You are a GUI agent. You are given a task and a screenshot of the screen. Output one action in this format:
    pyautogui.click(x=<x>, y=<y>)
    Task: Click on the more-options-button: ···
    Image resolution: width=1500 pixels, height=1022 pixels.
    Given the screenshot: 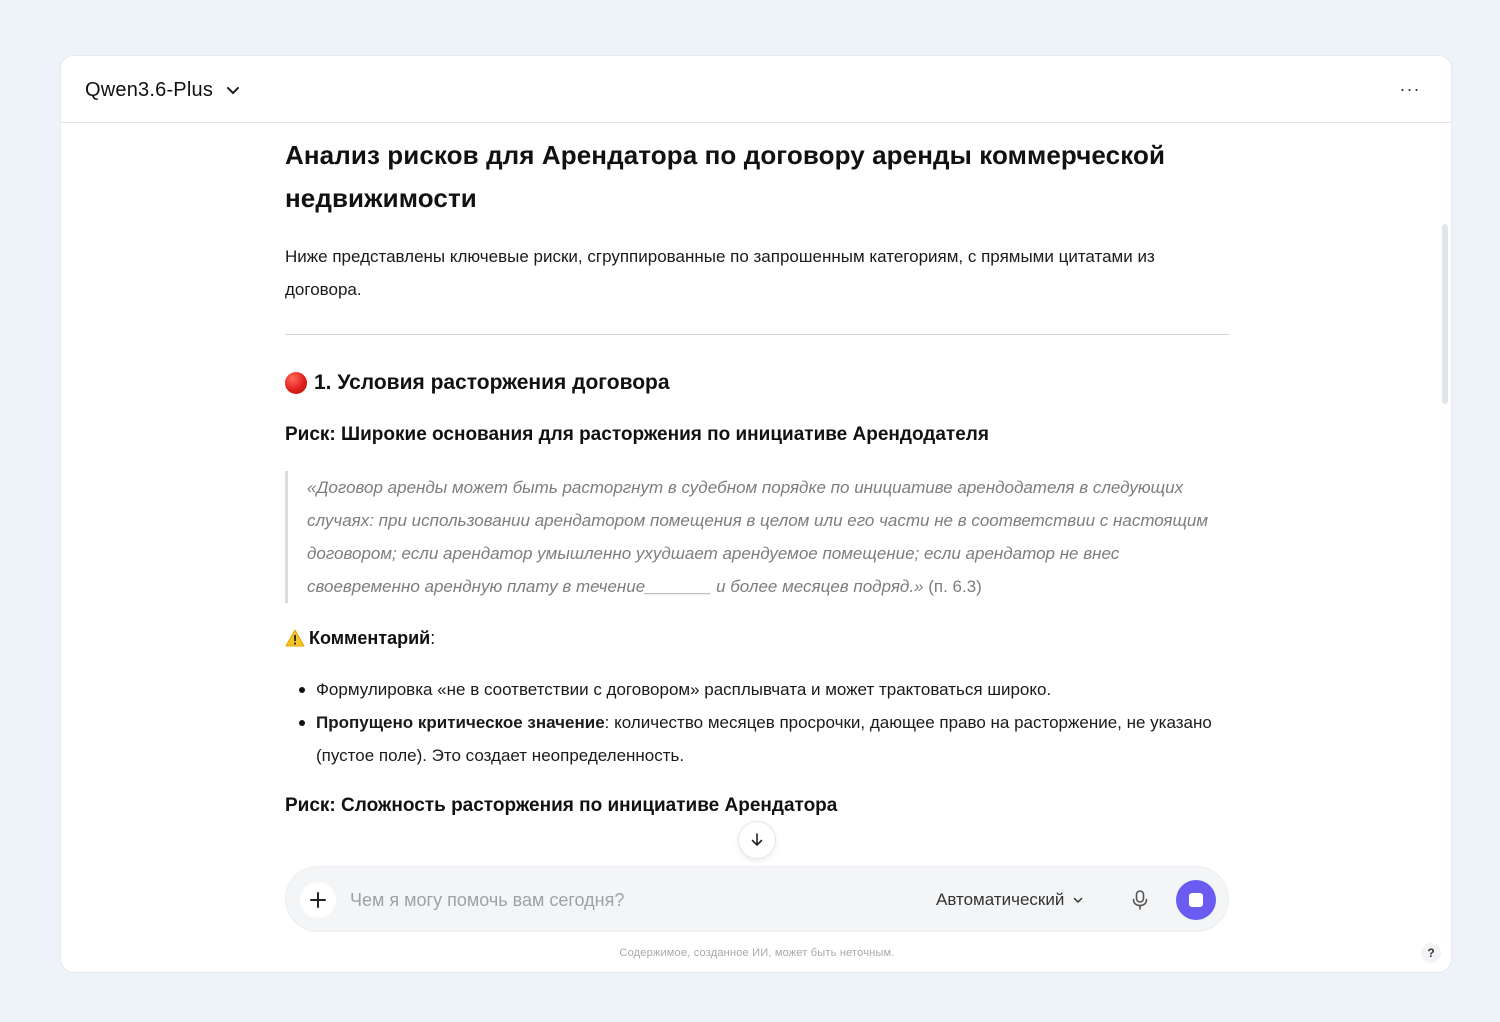 What is the action you would take?
    pyautogui.click(x=1410, y=89)
    